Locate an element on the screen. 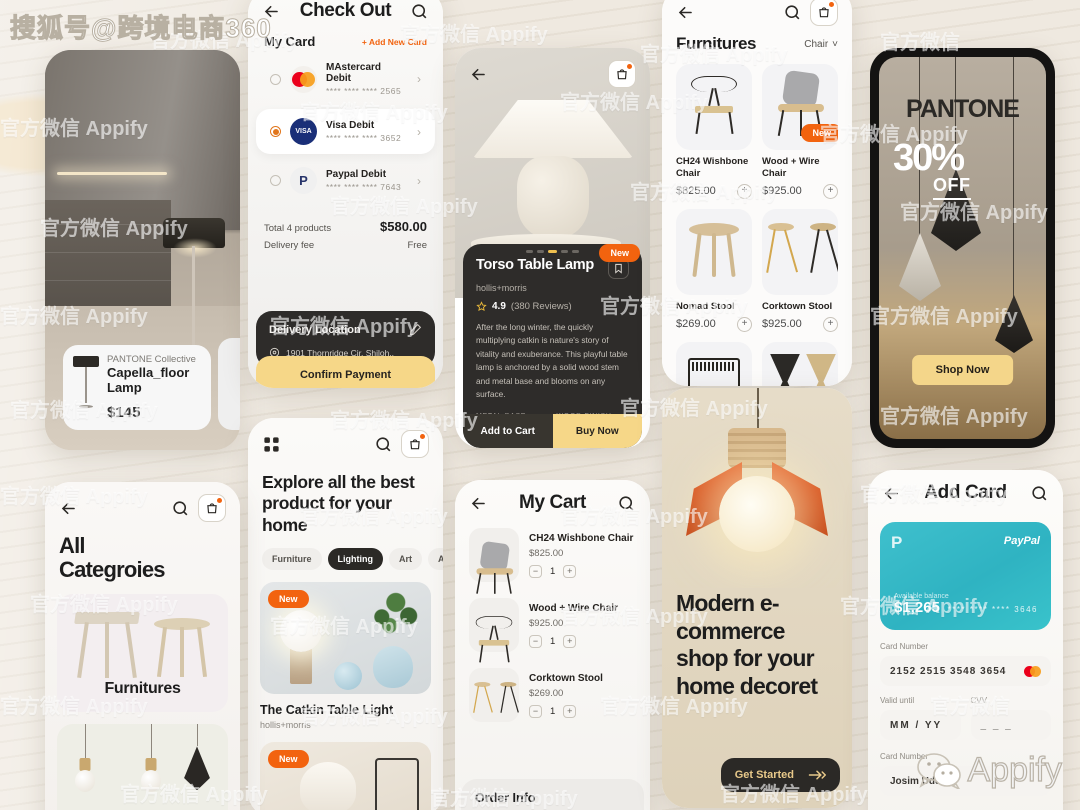 The image size is (1080, 810). category-filter: Chair ˅ is located at coordinates (821, 44).